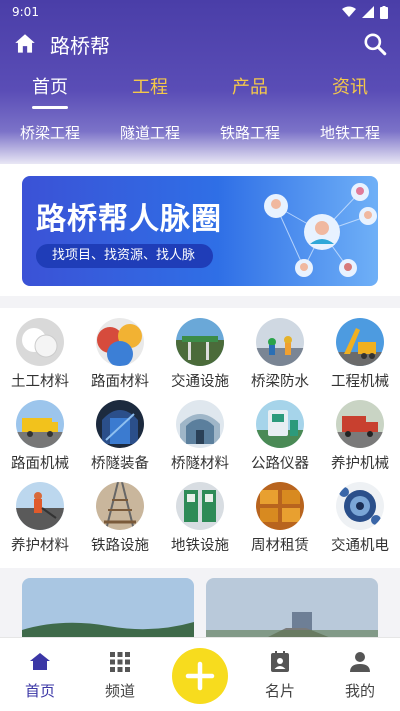 This screenshot has width=400, height=711. I want to click on material-rental-icon, so click(280, 506).